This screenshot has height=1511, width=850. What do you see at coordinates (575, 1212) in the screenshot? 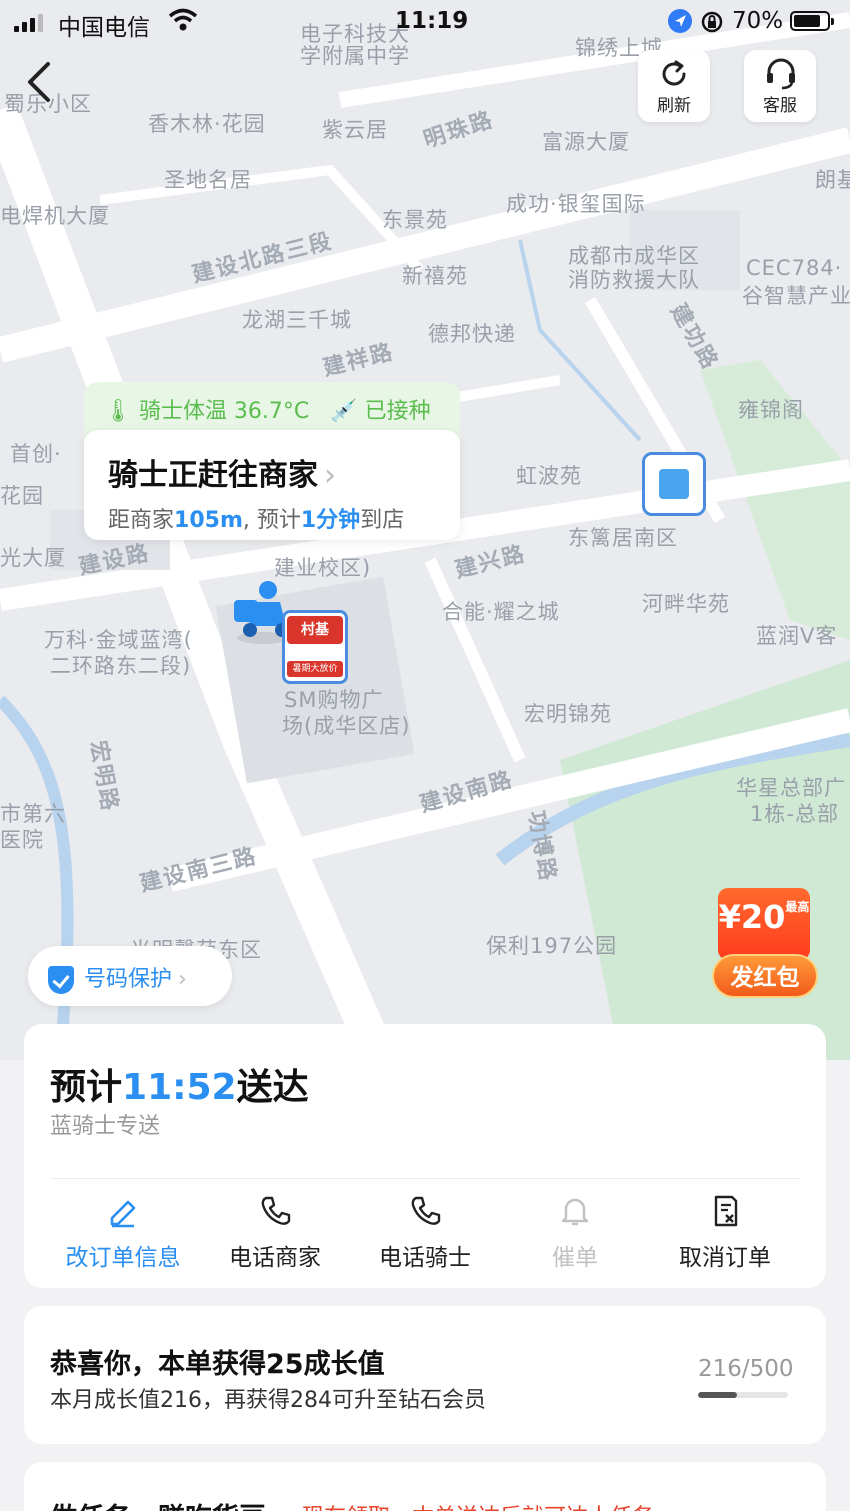
I see `bell-icon` at bounding box center [575, 1212].